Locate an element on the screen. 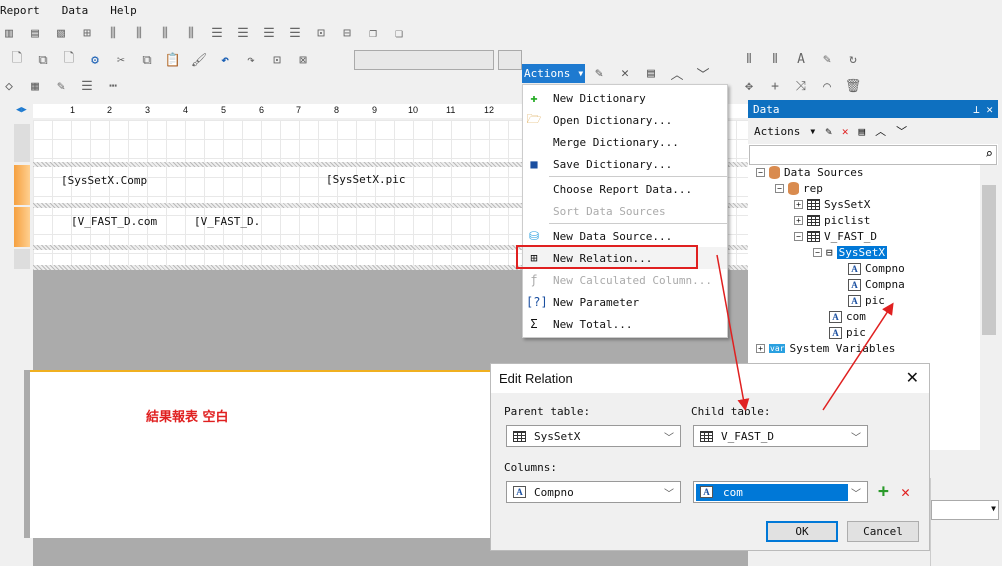 This screenshot has width=1002, height=566. ungroup-icon: ⊠ is located at coordinates (303, 60).